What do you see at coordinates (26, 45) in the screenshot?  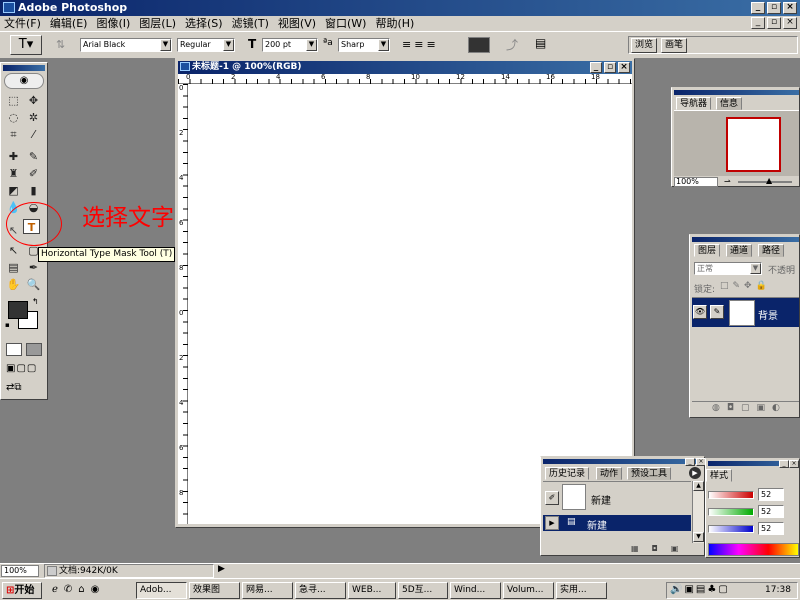 I see `tool-preset-picker: T▾` at bounding box center [26, 45].